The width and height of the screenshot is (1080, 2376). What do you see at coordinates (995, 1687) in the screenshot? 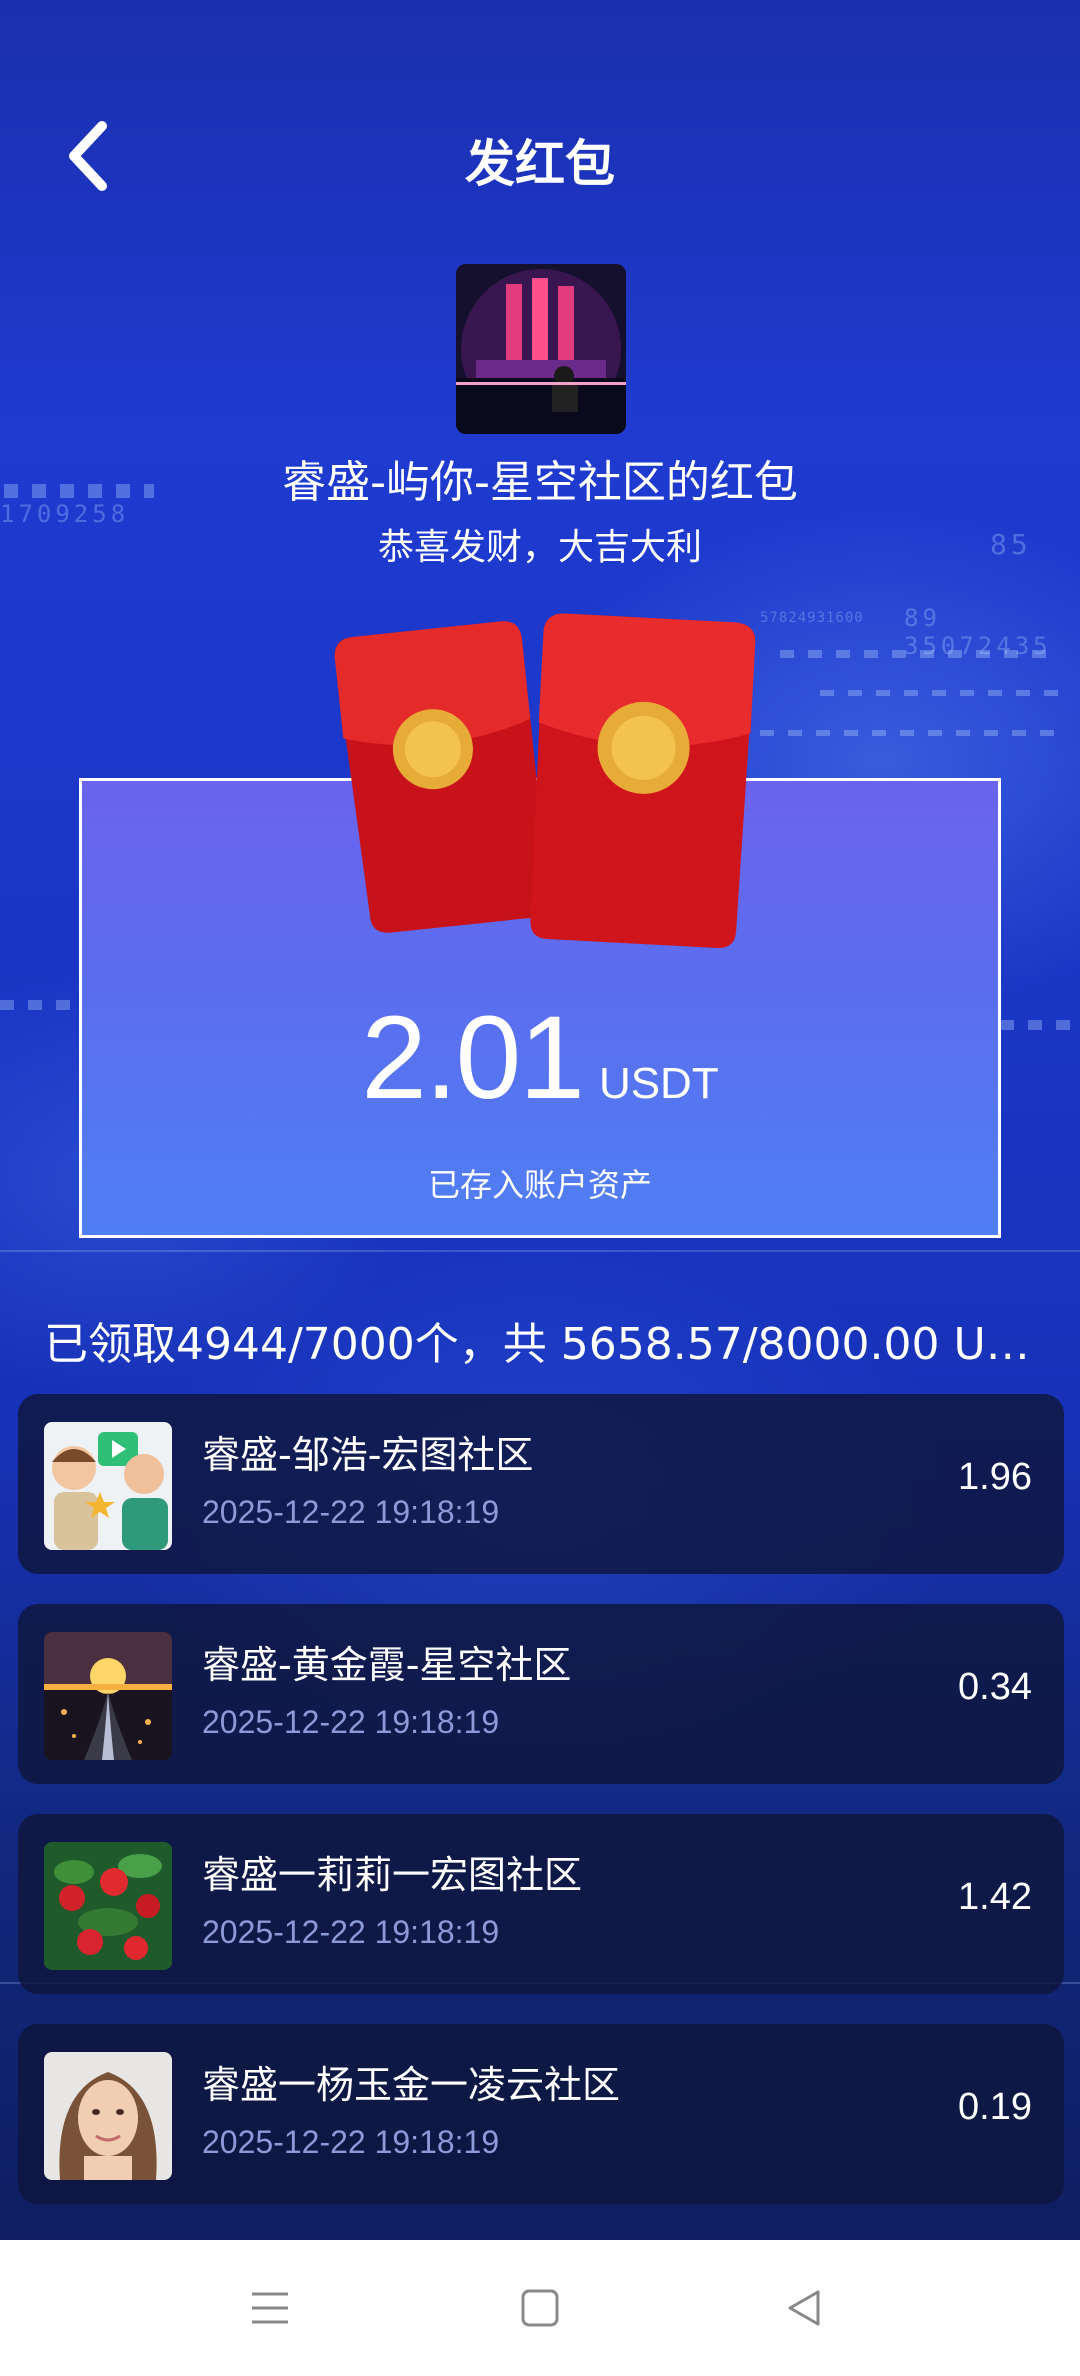
I see `claim-amount: 0.34` at bounding box center [995, 1687].